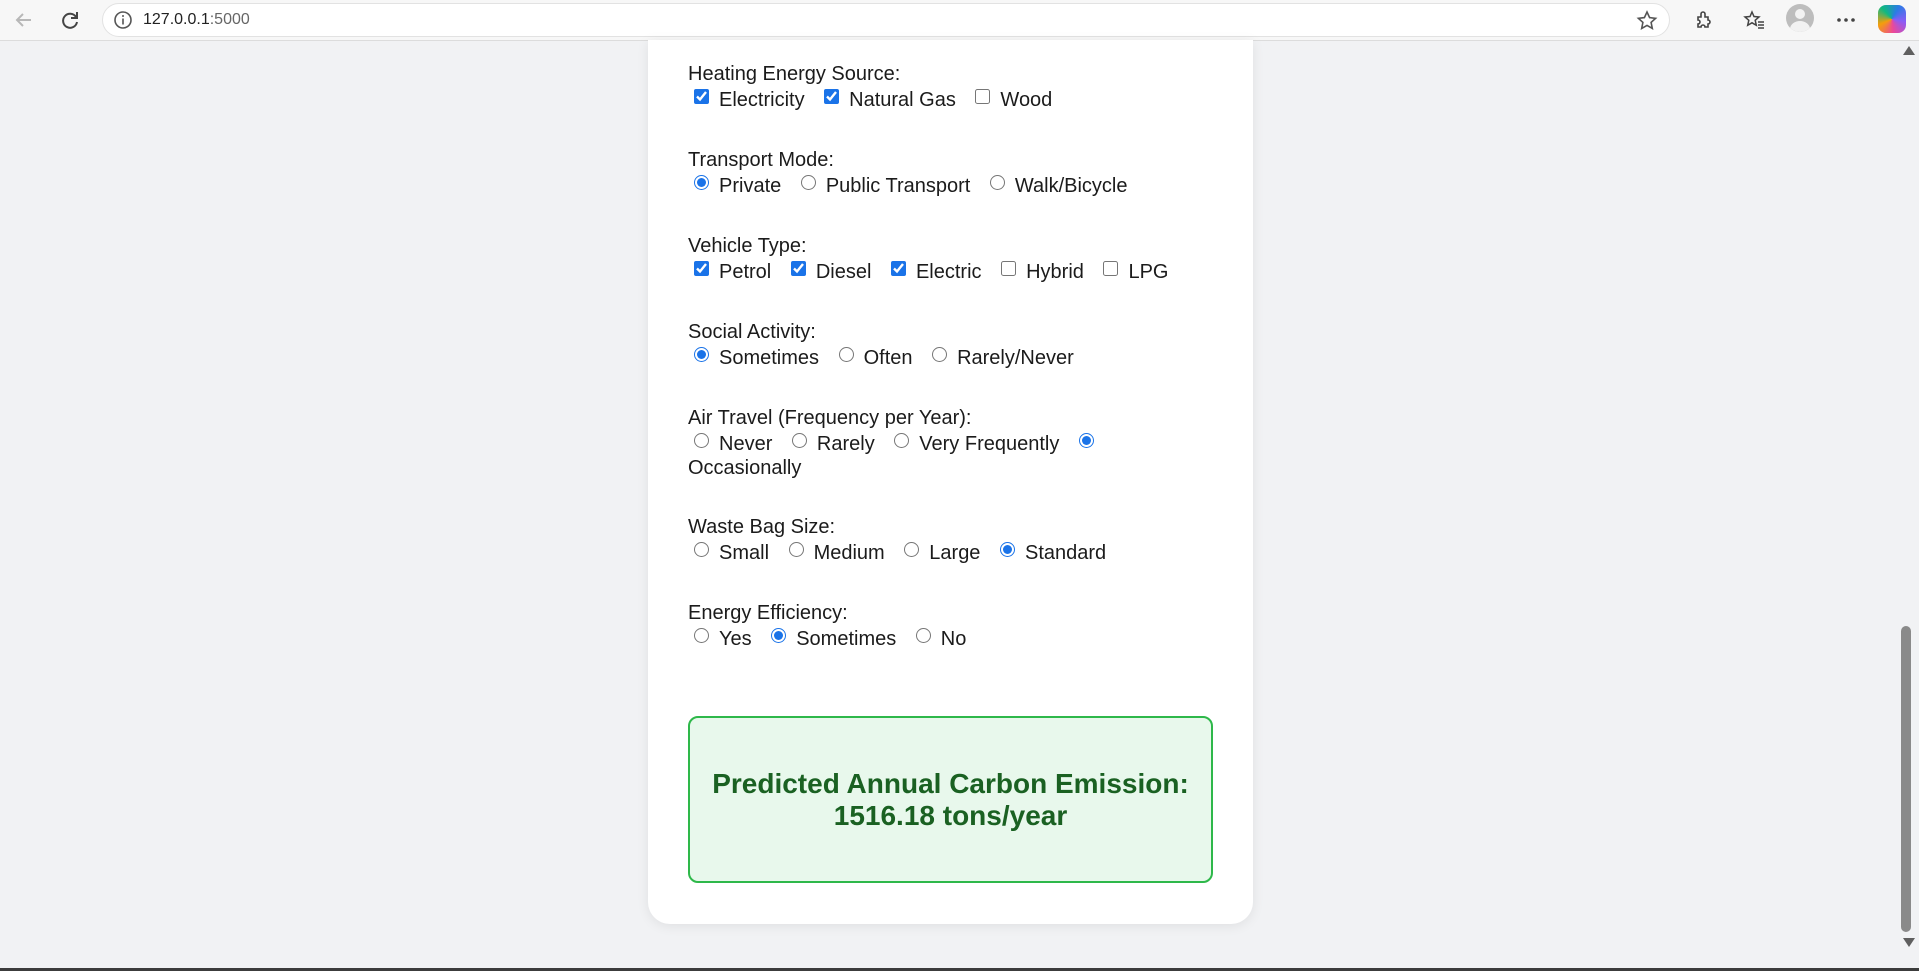 This screenshot has height=971, width=1919. What do you see at coordinates (1043, 272) in the screenshot?
I see `vehicle-option-hybrid: Hybrid` at bounding box center [1043, 272].